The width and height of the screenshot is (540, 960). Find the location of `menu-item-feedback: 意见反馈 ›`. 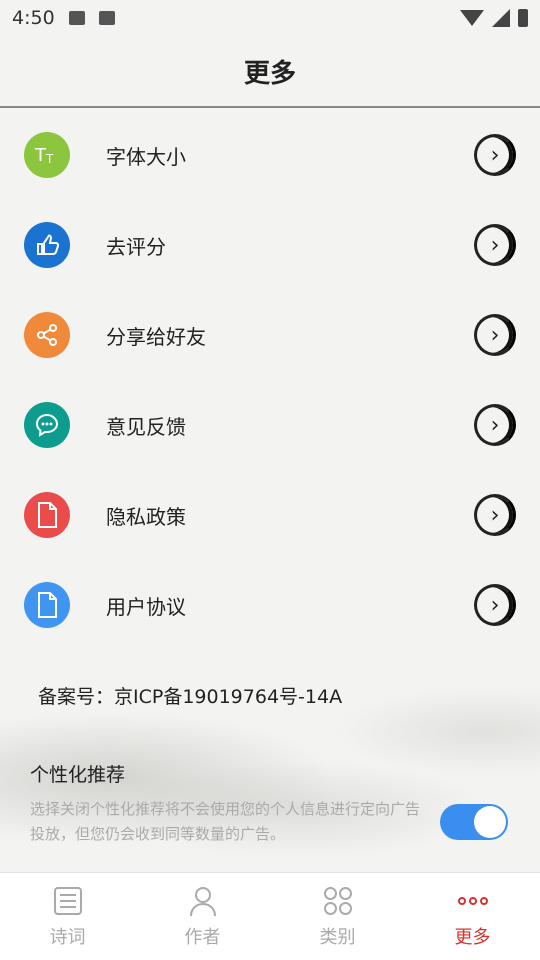

menu-item-feedback: 意见反馈 › is located at coordinates (270, 425).